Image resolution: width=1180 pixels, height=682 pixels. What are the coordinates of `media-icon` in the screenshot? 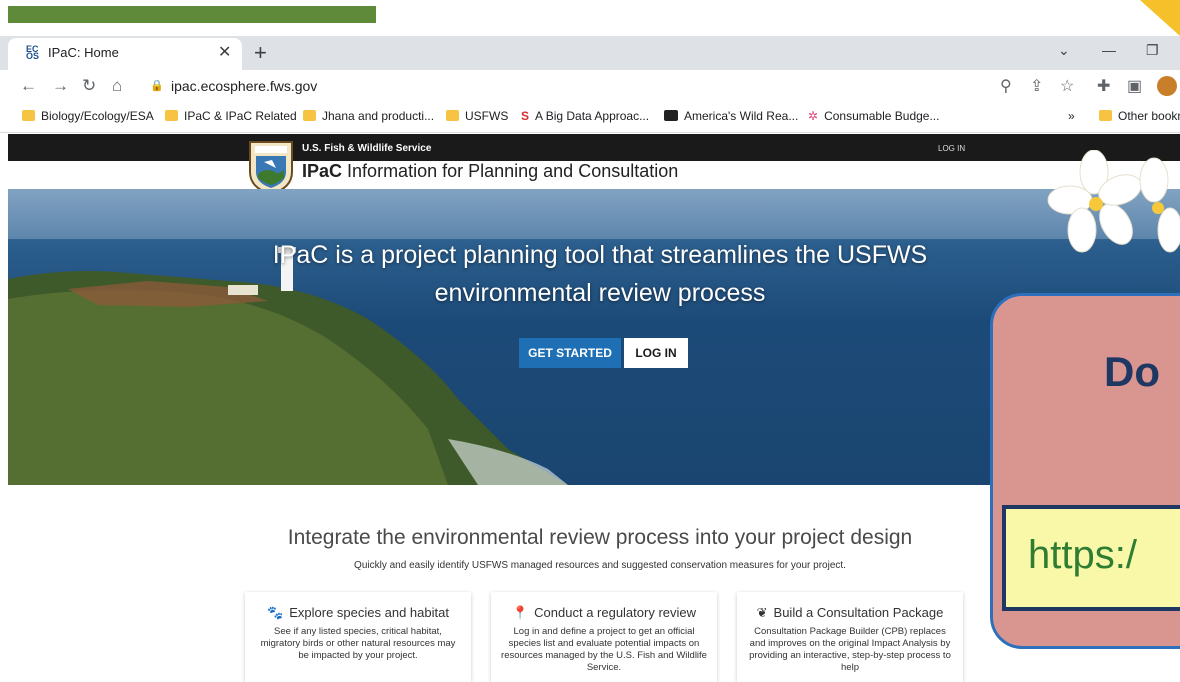 It's located at (671, 115).